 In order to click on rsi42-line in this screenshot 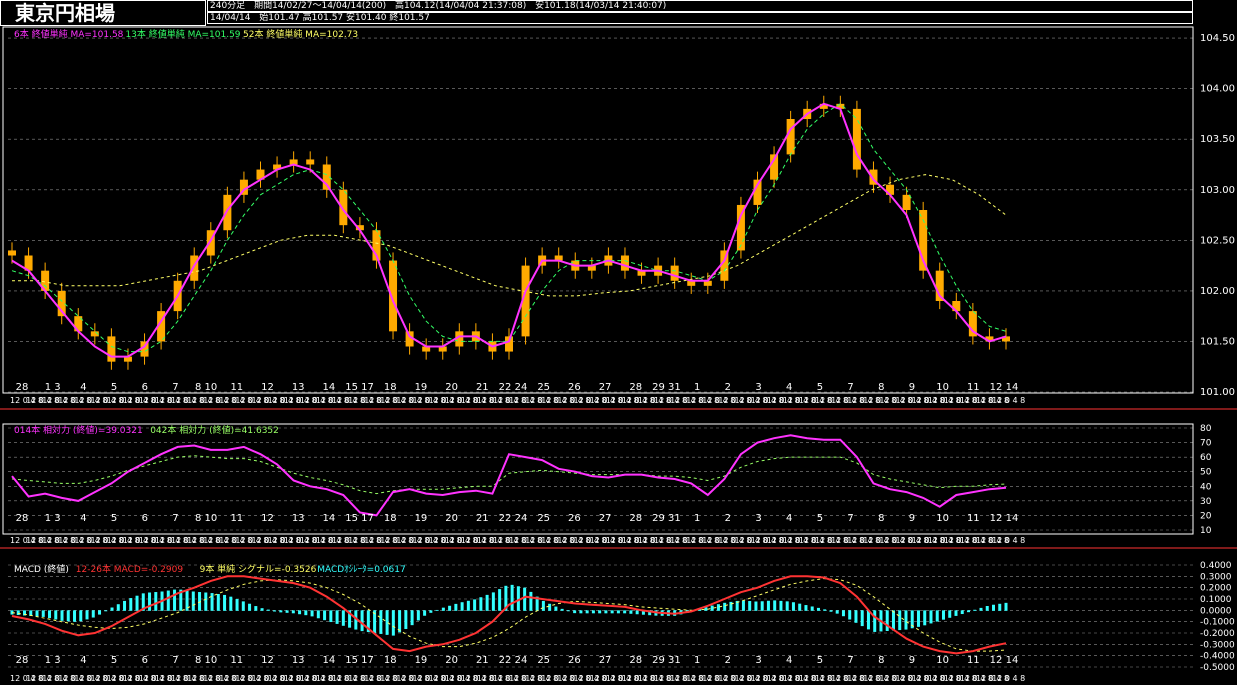, I will do `click(509, 475)`.